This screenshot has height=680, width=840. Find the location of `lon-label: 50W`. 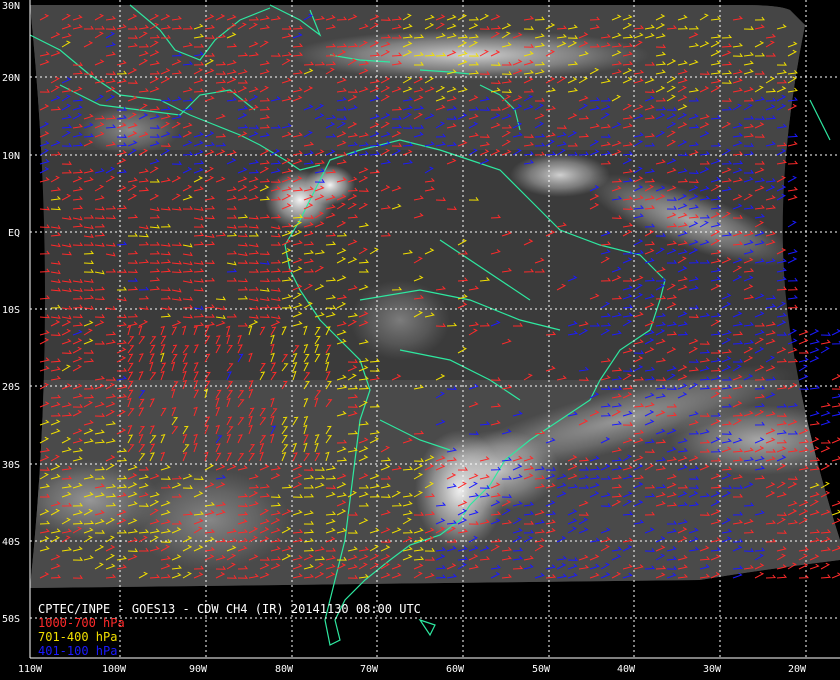

lon-label: 50W is located at coordinates (541, 669).